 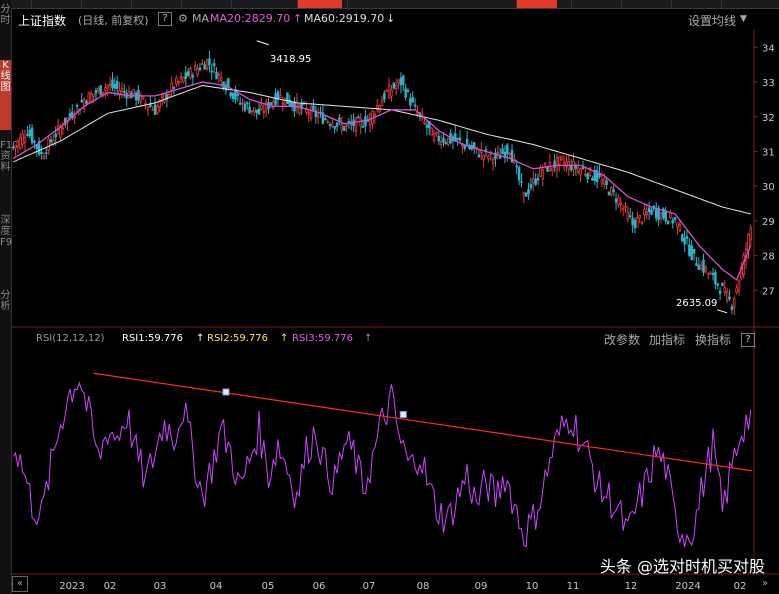 I want to click on scroll-right-button: », so click(x=765, y=583).